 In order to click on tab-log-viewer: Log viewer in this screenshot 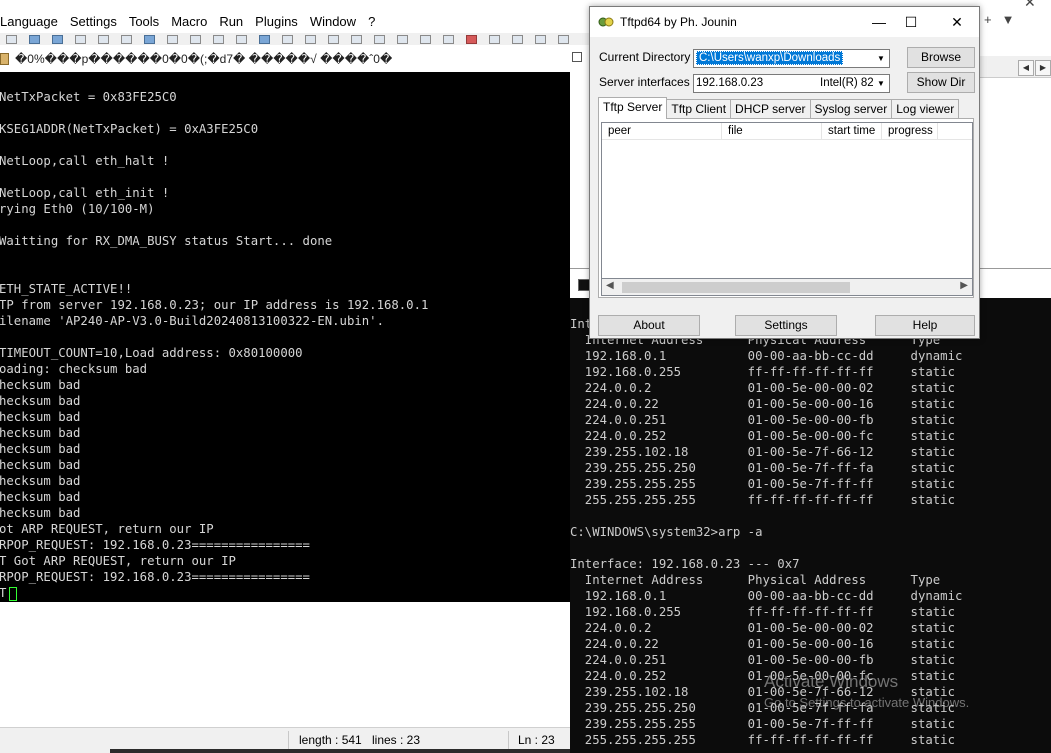, I will do `click(925, 109)`.